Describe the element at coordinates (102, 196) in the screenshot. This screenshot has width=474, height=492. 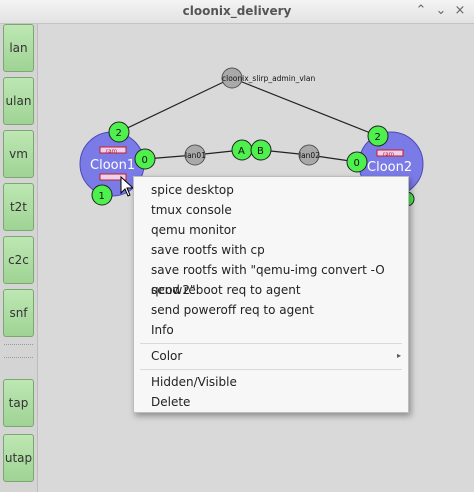
I see `port-label: 1` at that location.